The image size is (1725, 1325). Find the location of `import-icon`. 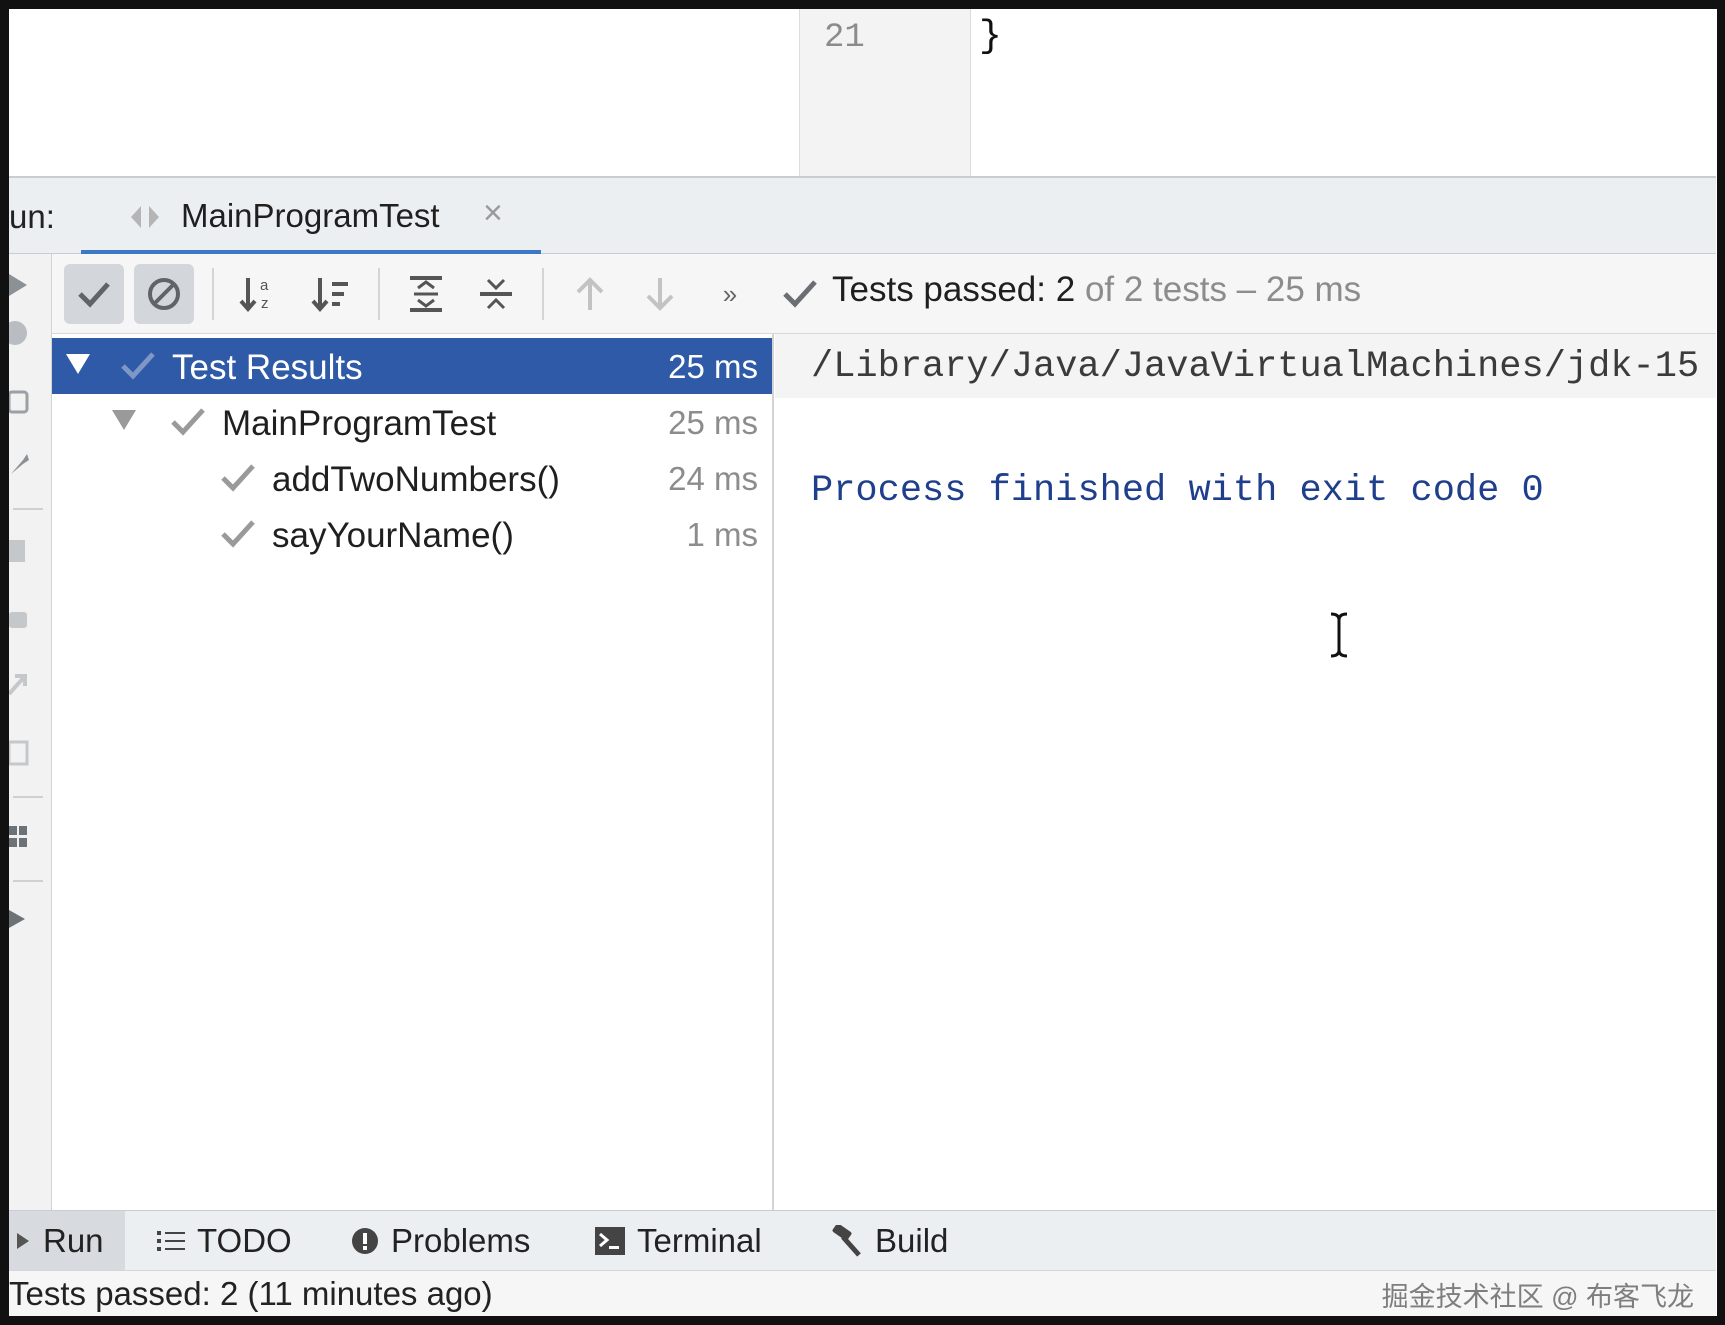

import-icon is located at coordinates (22, 753).